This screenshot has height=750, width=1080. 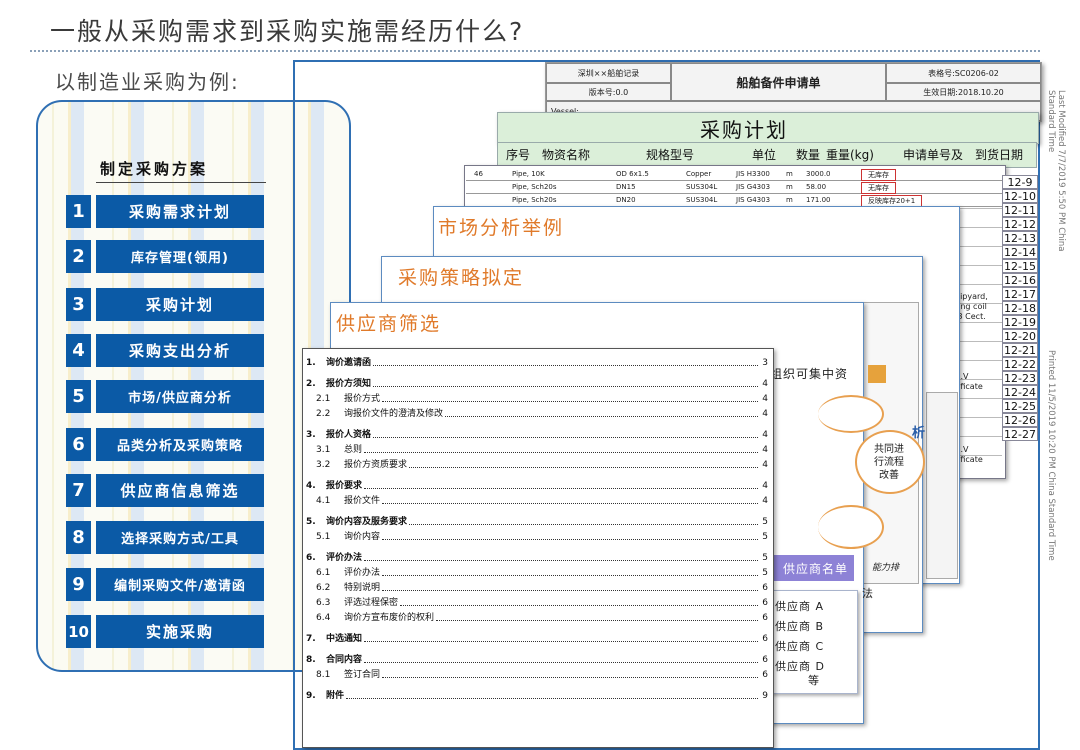 I want to click on toc-entry-number: 5.1, so click(x=323, y=537).